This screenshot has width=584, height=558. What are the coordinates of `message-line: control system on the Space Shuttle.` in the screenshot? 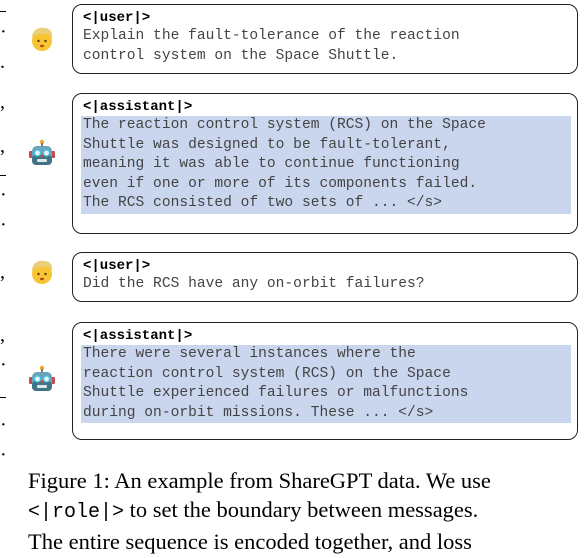 It's located at (241, 55).